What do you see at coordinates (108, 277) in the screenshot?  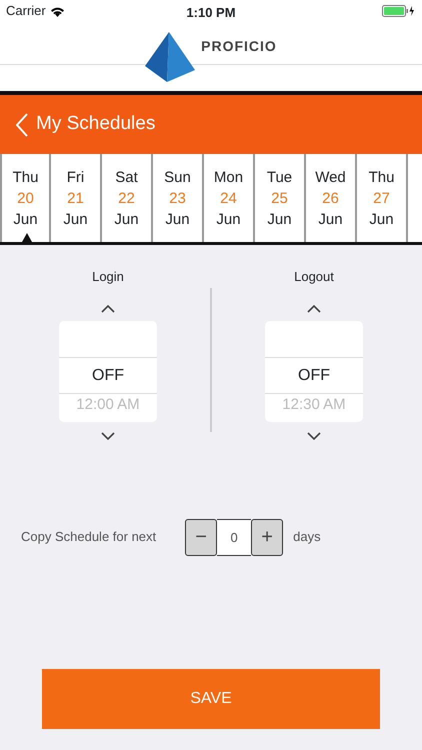 I see `picker-label: Login` at bounding box center [108, 277].